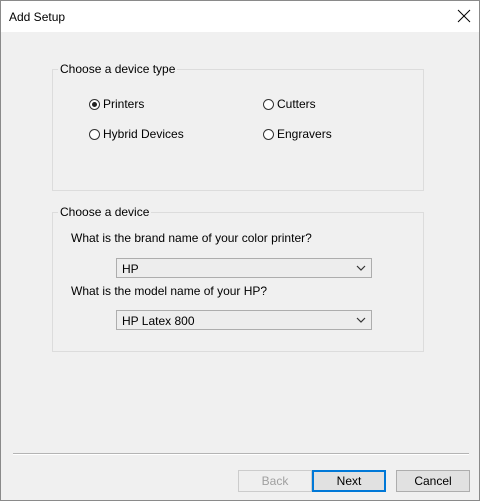 The height and width of the screenshot is (501, 480). I want to click on radio-label: Printers, so click(124, 104).